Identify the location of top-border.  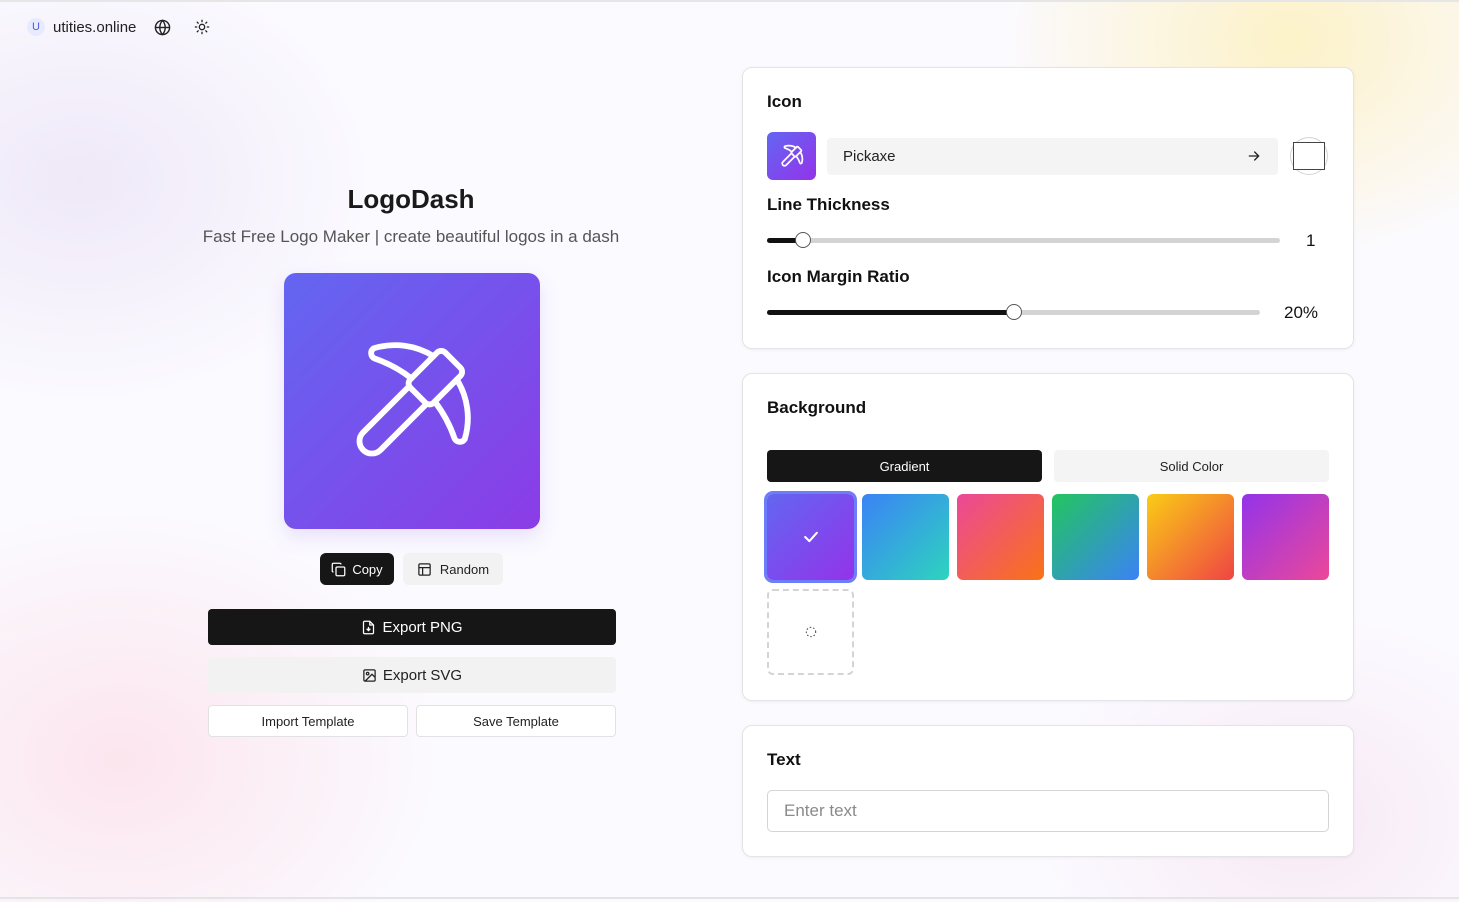
(729, 1).